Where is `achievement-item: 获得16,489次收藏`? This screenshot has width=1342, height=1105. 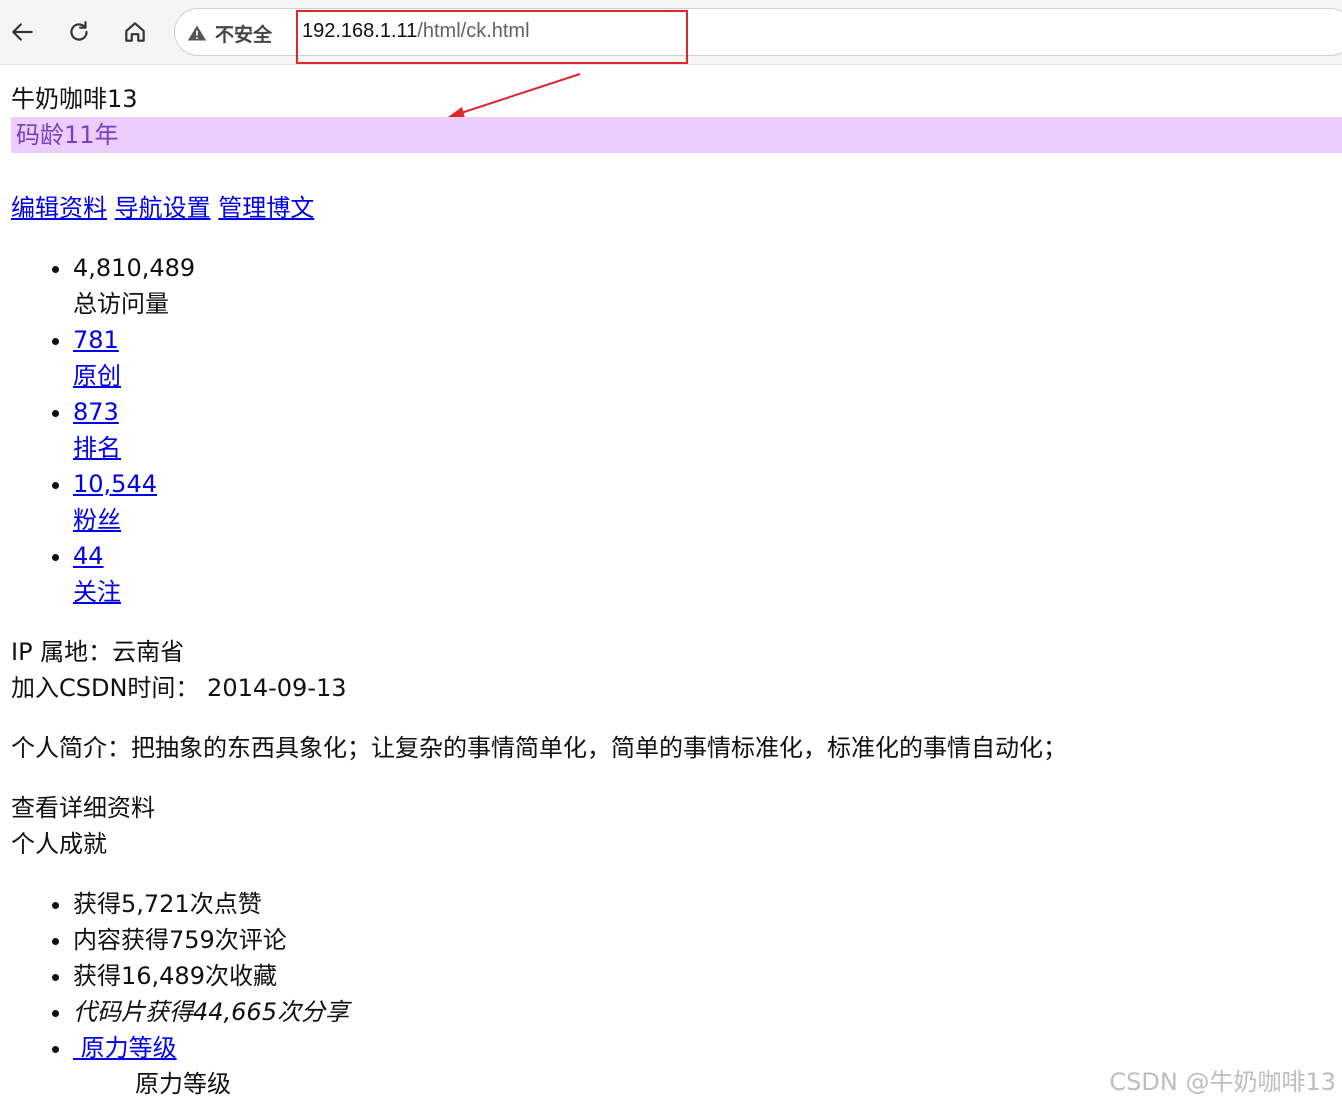
achievement-item: 获得16,489次收藏 is located at coordinates (707, 976).